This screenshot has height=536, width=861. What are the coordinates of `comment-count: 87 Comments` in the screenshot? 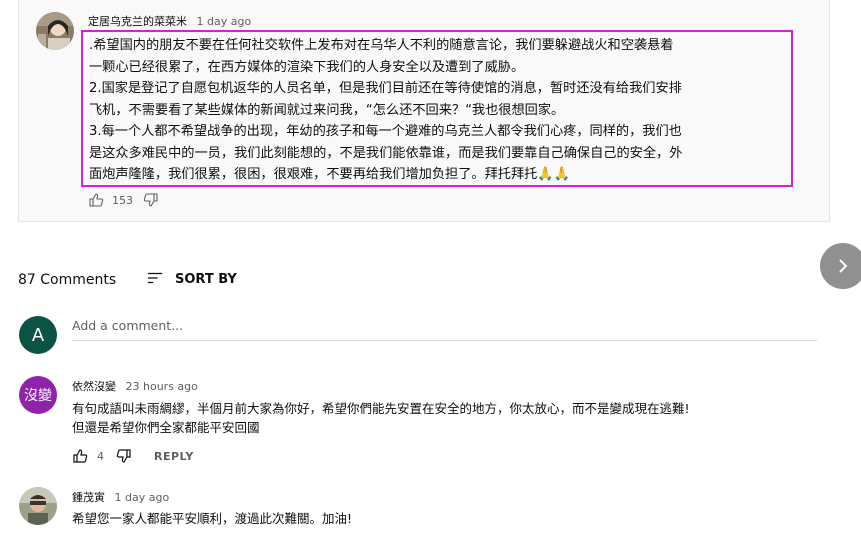 It's located at (67, 280).